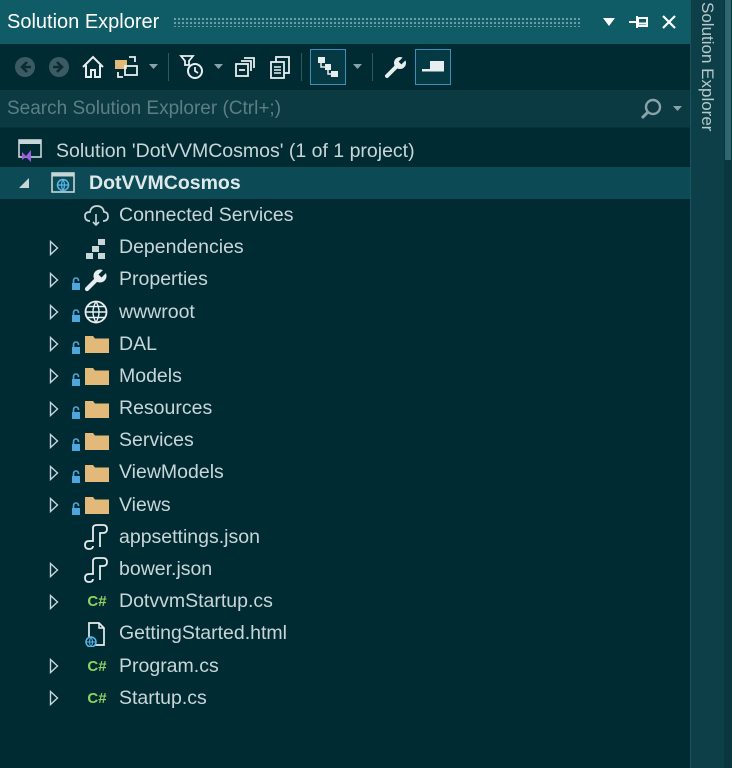 The width and height of the screenshot is (732, 768). Describe the element at coordinates (345, 569) in the screenshot. I see `tree-row-bower-json: bower.json` at that location.